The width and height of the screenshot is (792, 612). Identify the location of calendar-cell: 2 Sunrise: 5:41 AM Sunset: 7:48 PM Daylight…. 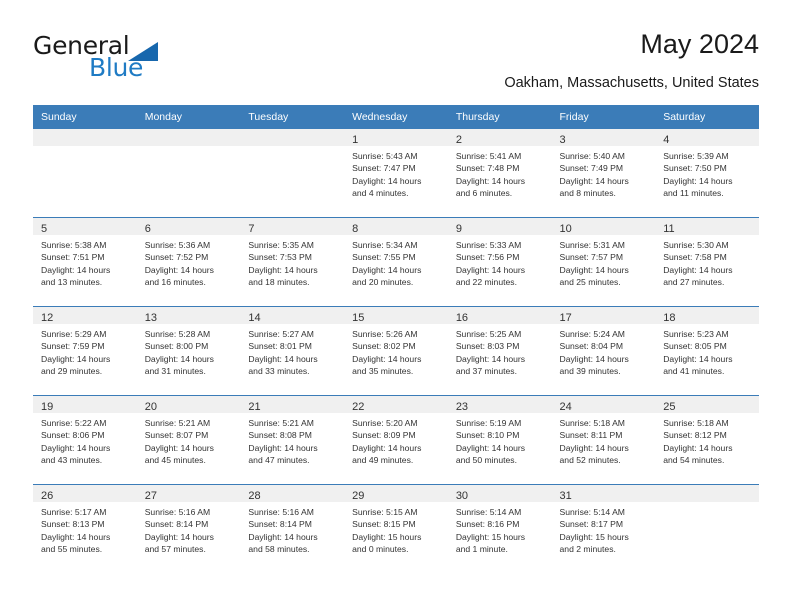
(499, 173).